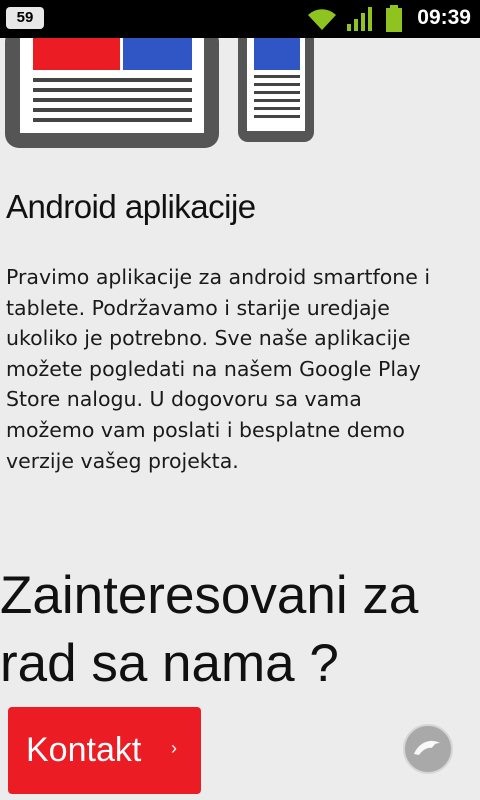 This screenshot has height=800, width=480. I want to click on battery-icon, so click(394, 18).